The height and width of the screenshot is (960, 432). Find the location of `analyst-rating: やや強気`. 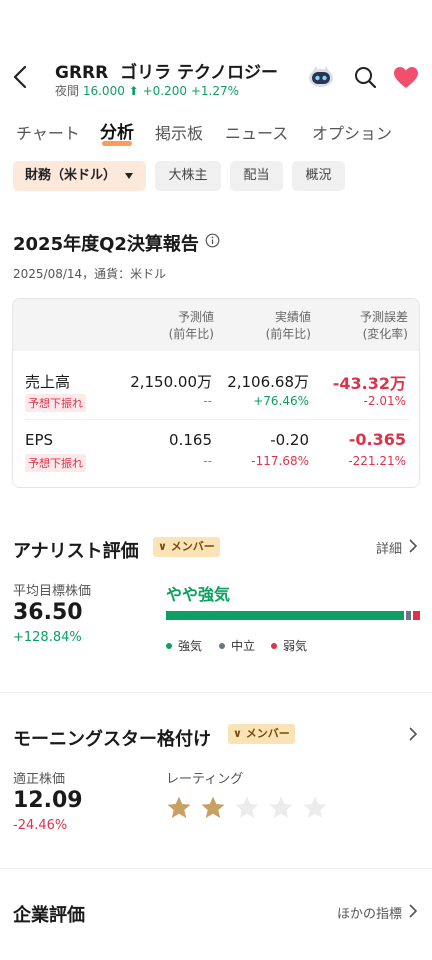

analyst-rating: やや強気 is located at coordinates (198, 594).